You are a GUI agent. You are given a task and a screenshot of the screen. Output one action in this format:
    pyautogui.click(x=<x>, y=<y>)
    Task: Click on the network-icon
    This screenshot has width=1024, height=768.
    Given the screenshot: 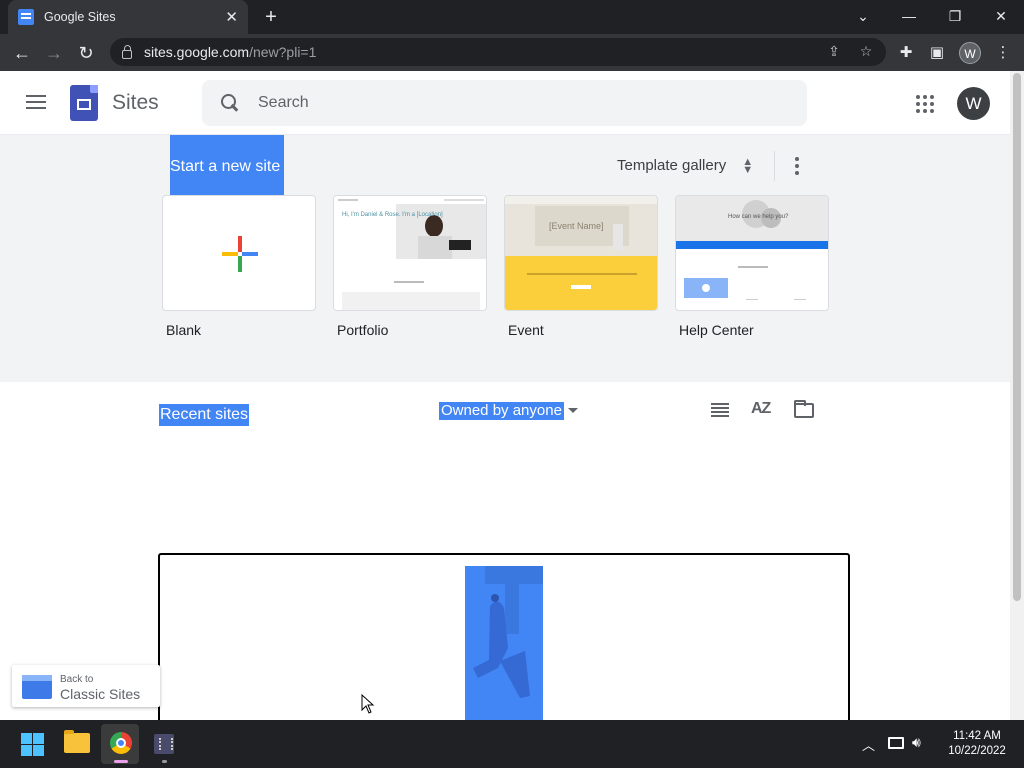 What is the action you would take?
    pyautogui.click(x=896, y=743)
    